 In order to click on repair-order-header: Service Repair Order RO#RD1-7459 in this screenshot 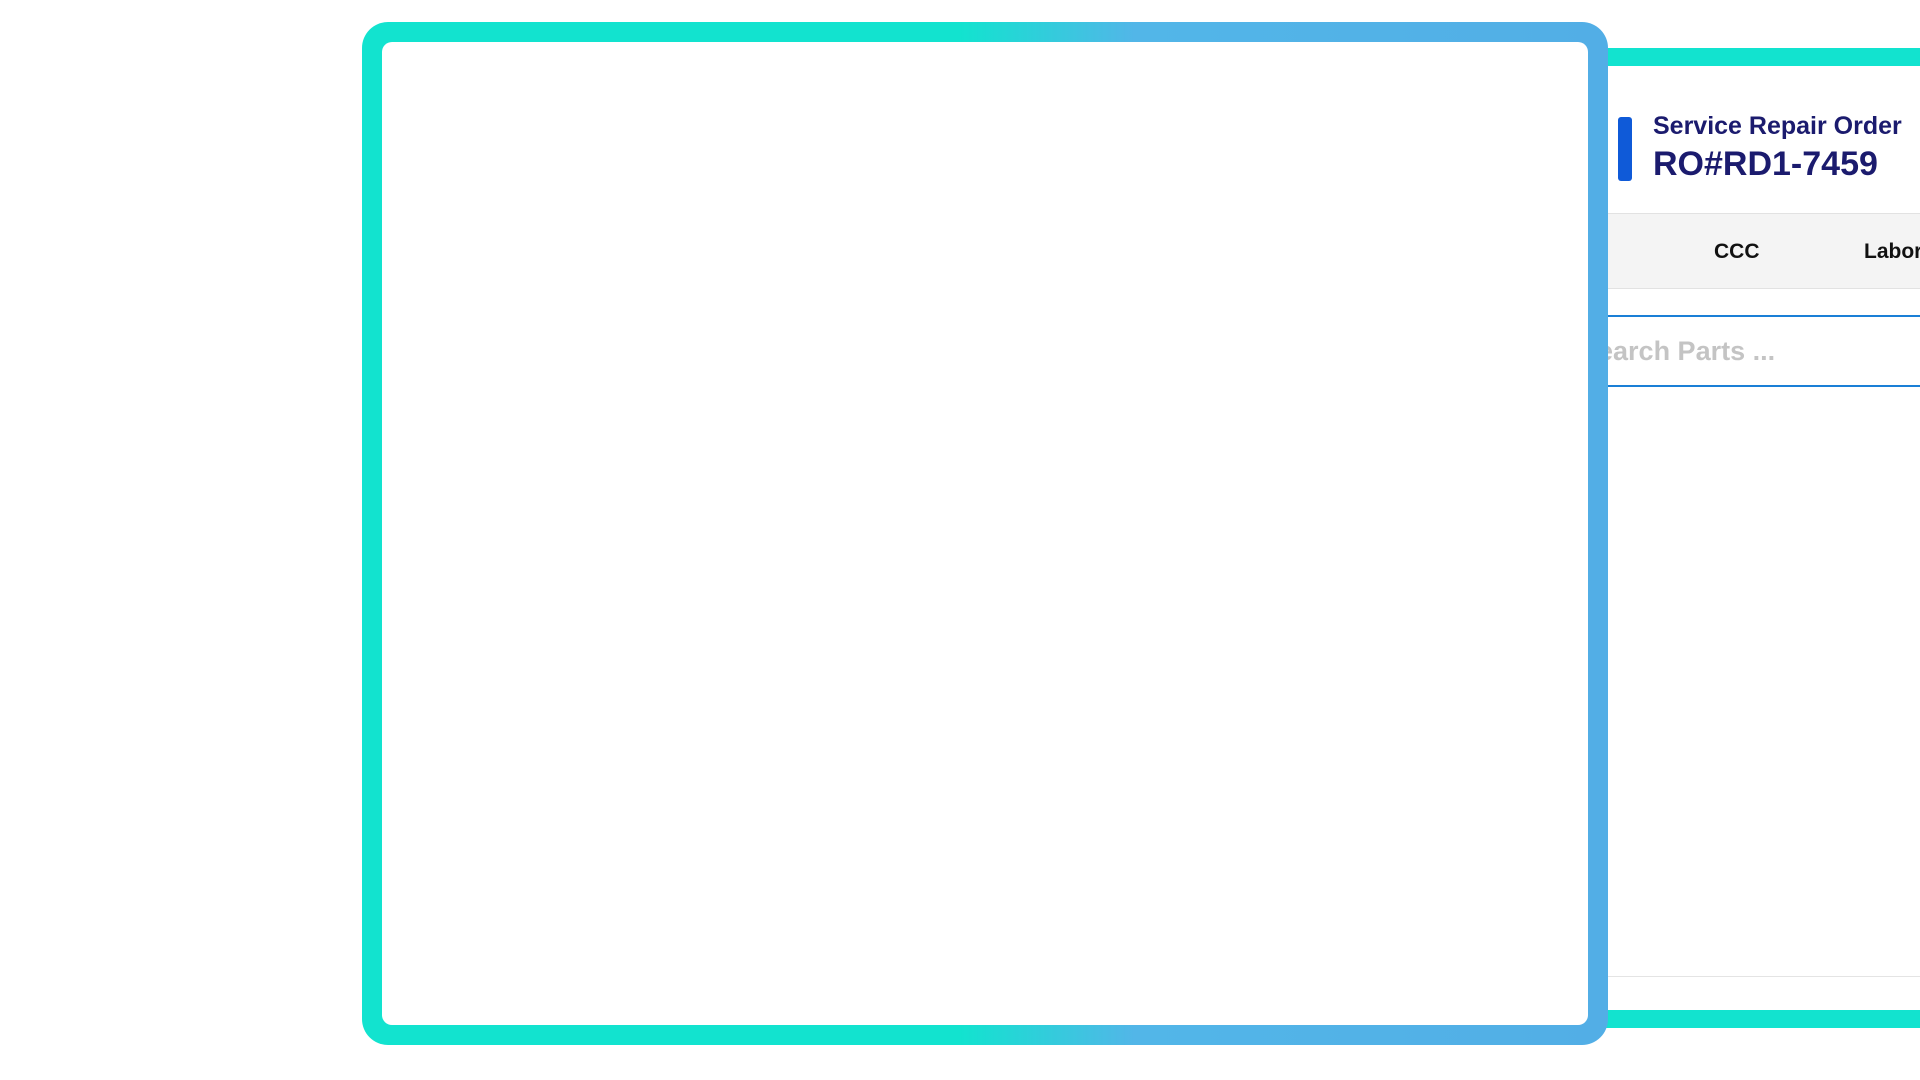, I will do `click(1760, 148)`.